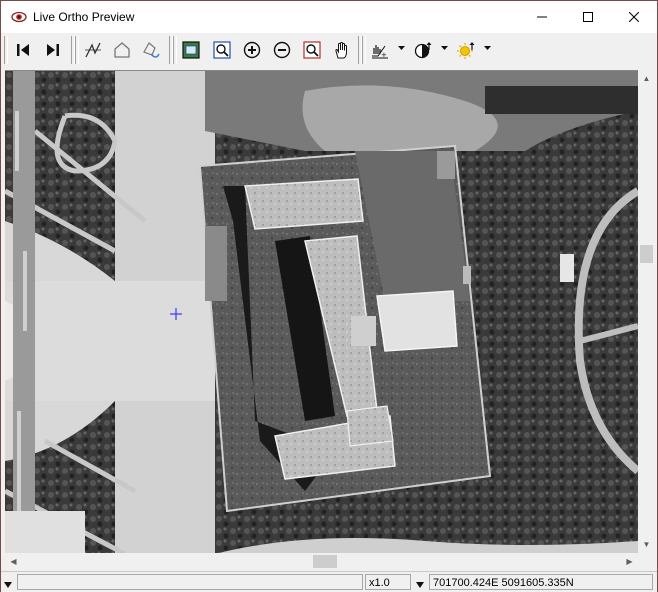  I want to click on histogram-button: +, so click(380, 50).